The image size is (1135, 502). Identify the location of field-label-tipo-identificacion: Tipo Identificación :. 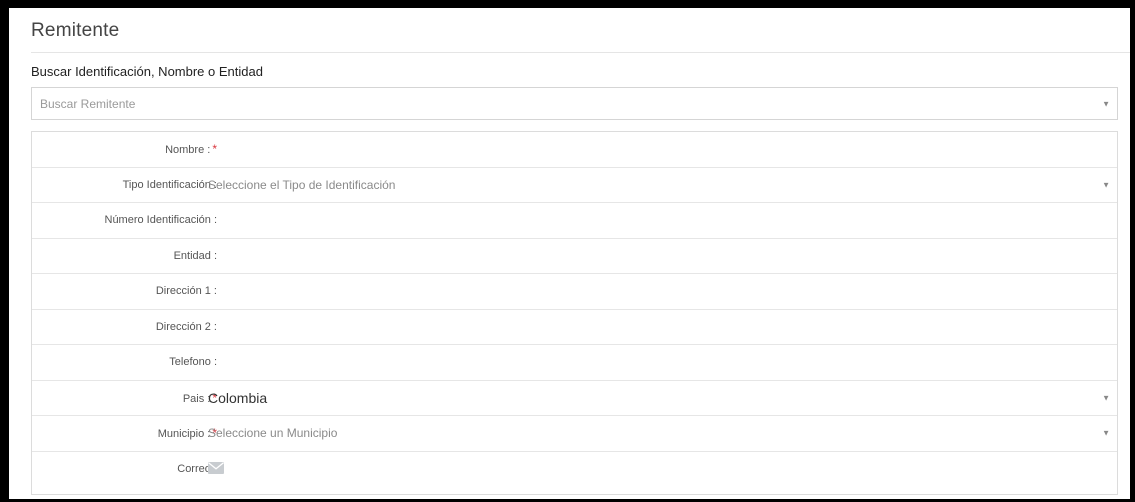
(169, 184).